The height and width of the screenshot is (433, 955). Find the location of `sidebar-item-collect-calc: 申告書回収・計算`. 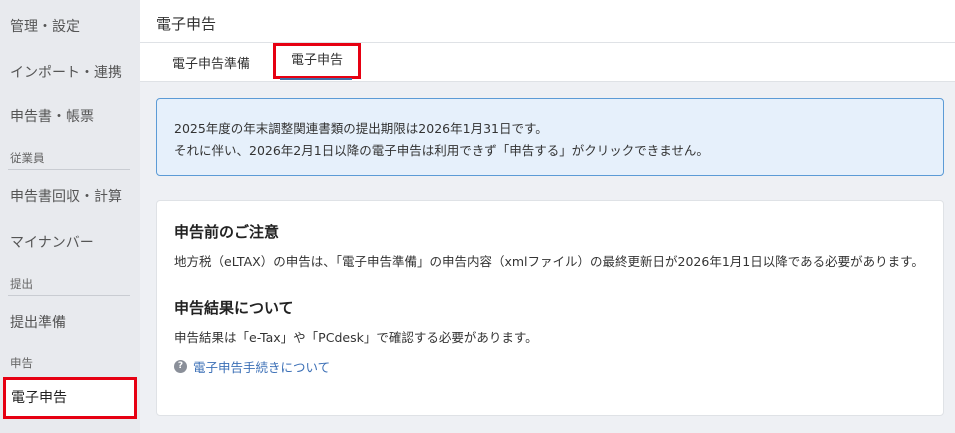

sidebar-item-collect-calc: 申告書回収・計算 is located at coordinates (66, 196).